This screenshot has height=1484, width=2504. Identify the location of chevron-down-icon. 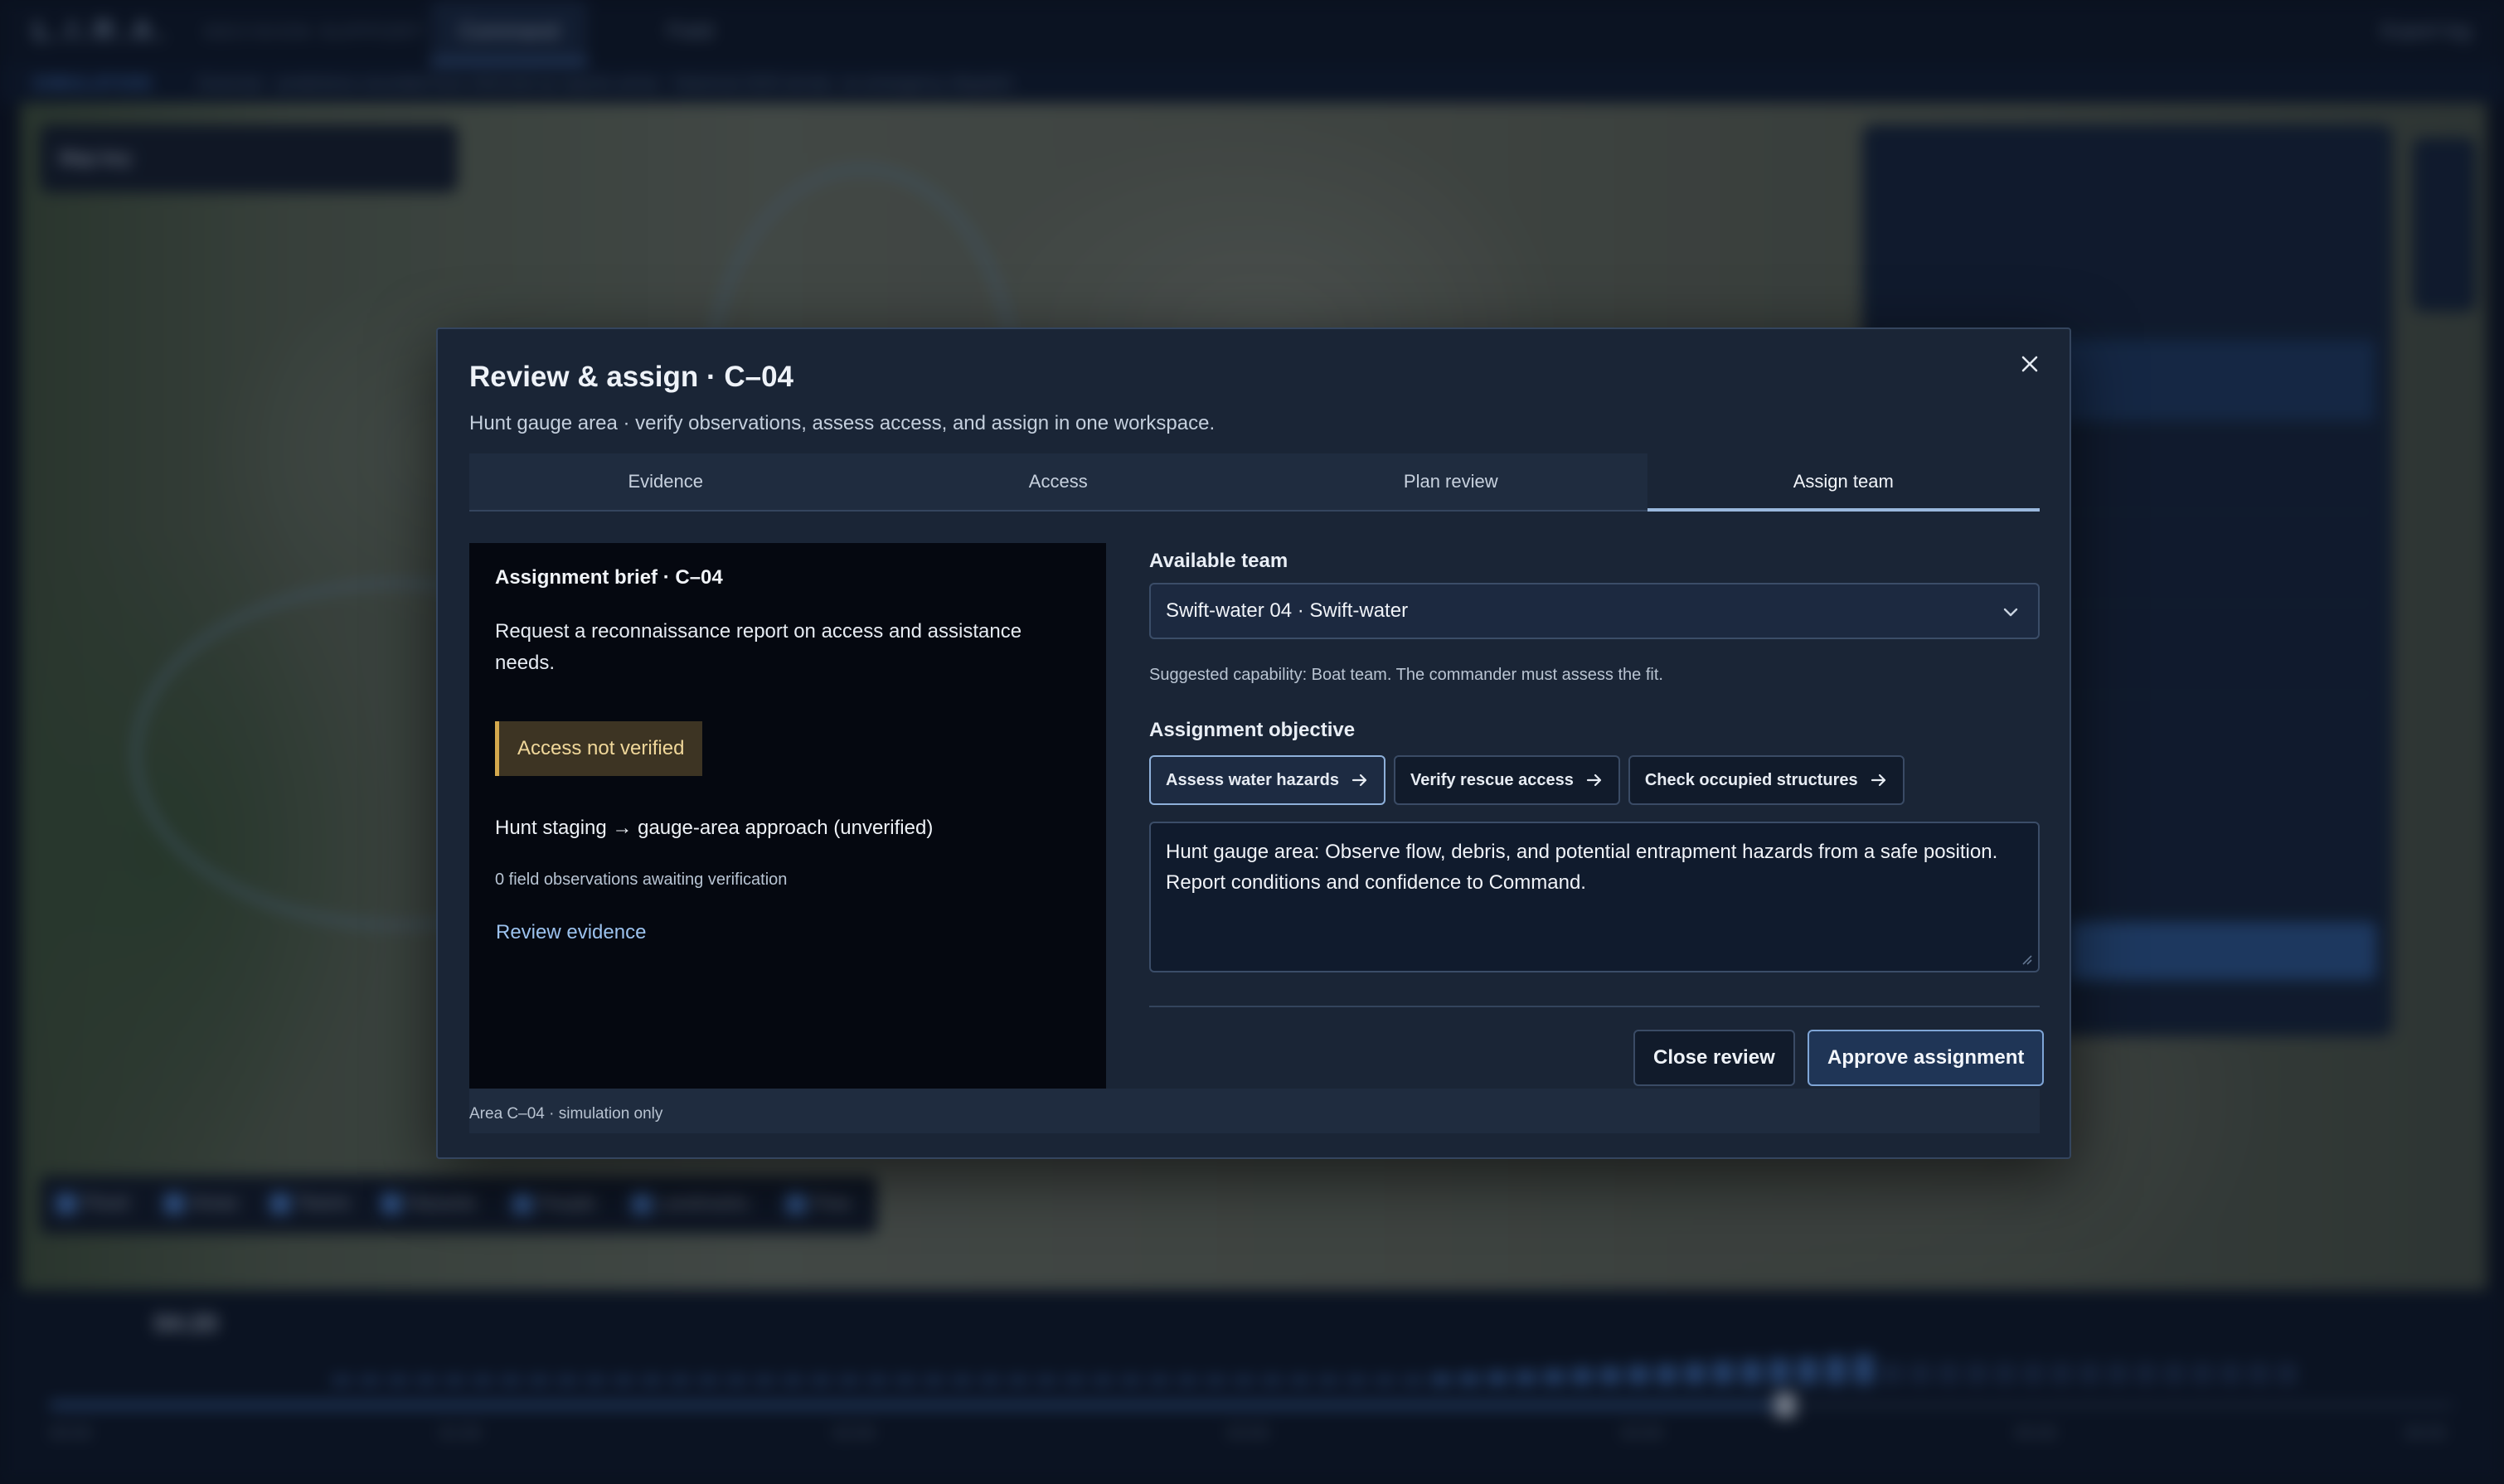
(2010, 613).